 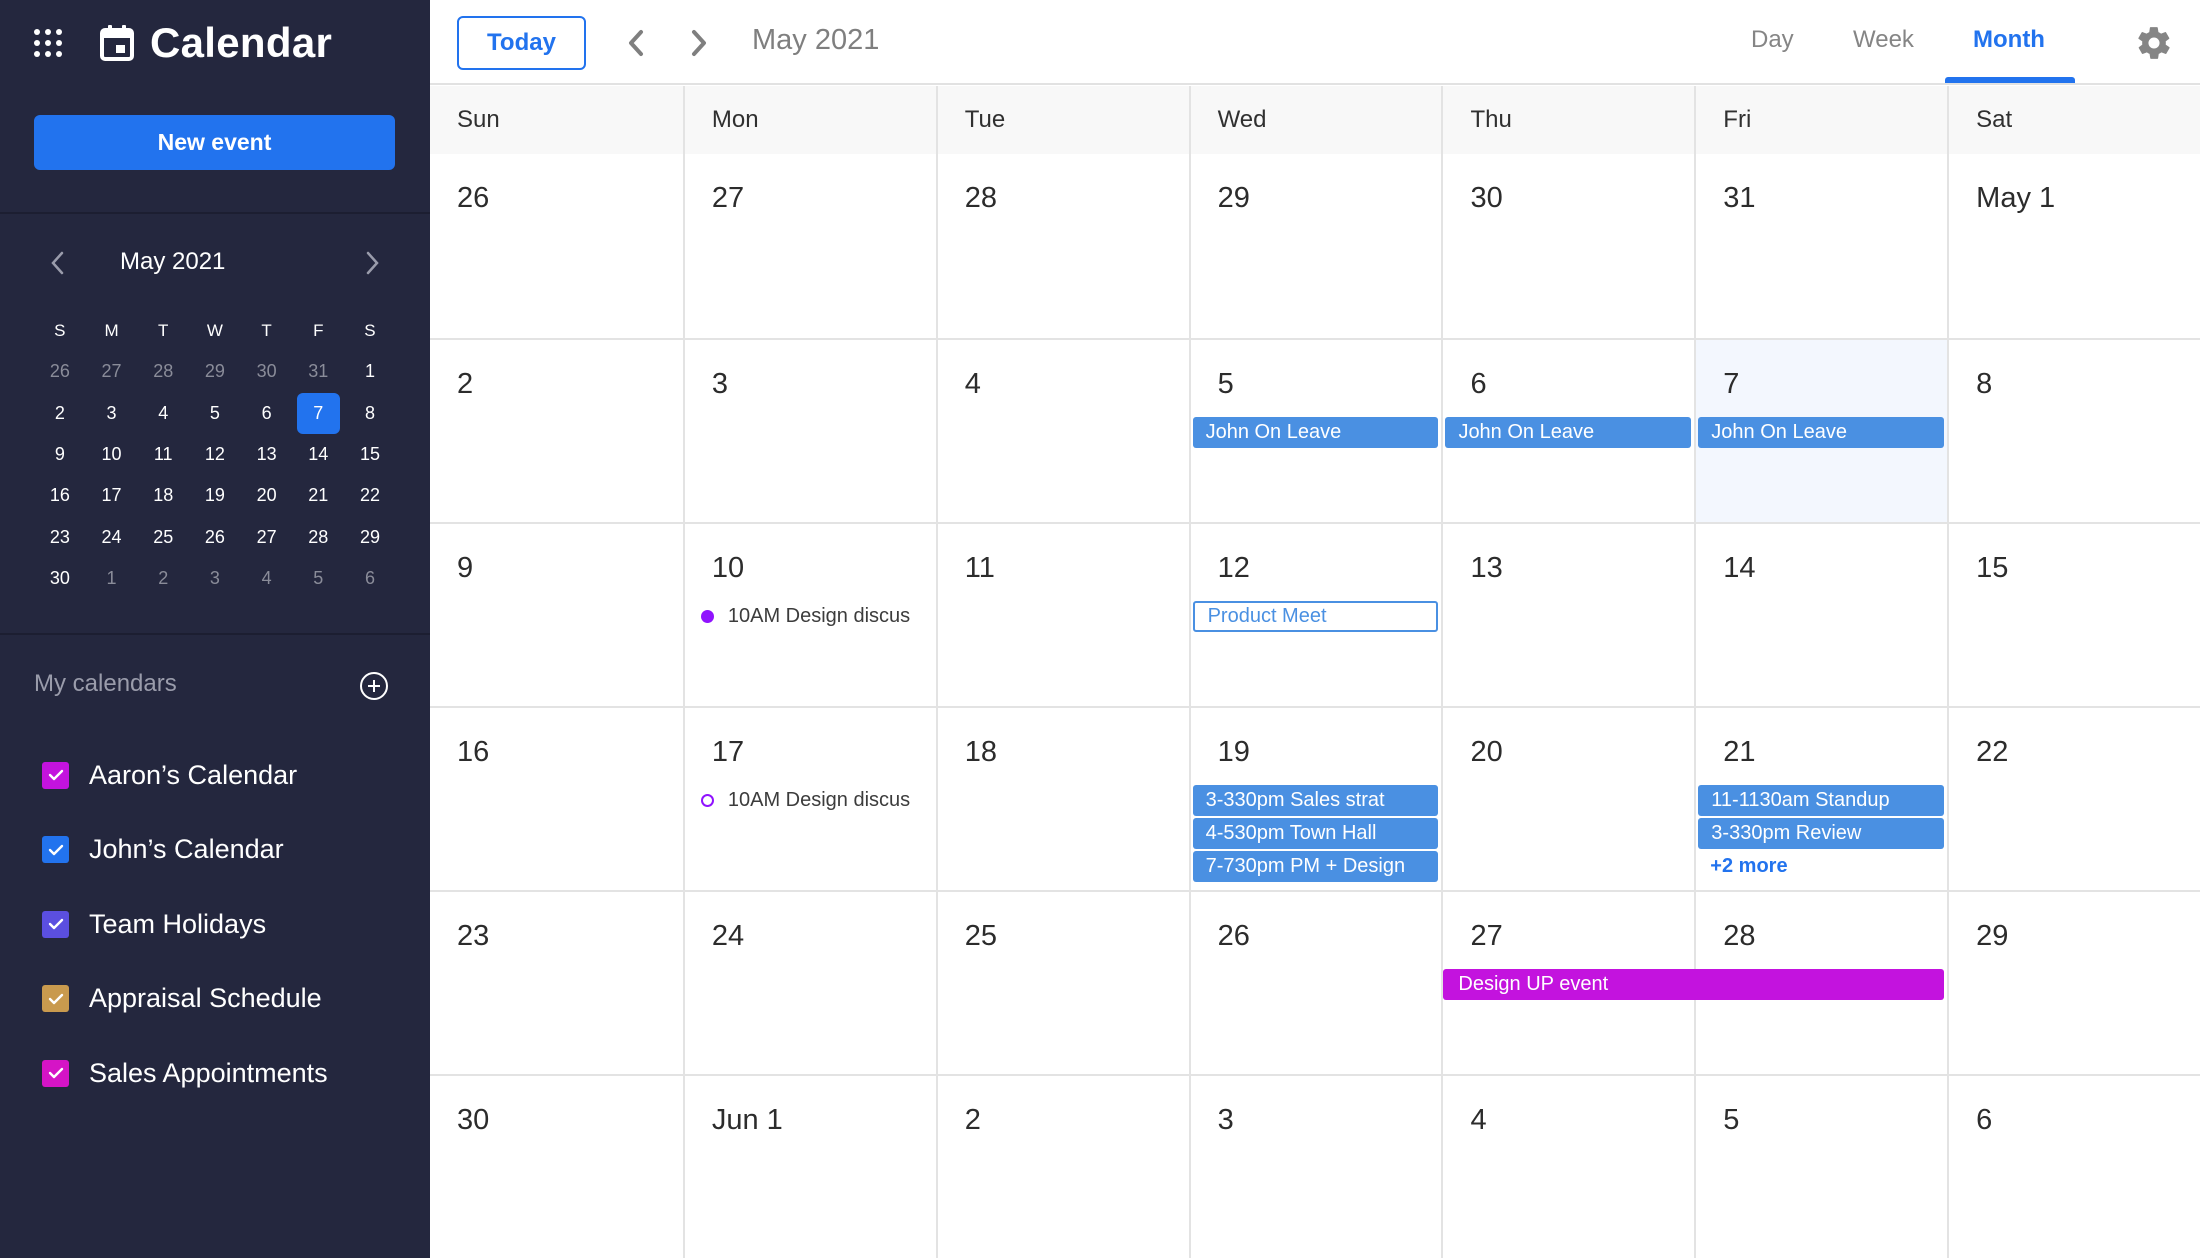 What do you see at coordinates (112, 413) in the screenshot?
I see `mini-day: 3` at bounding box center [112, 413].